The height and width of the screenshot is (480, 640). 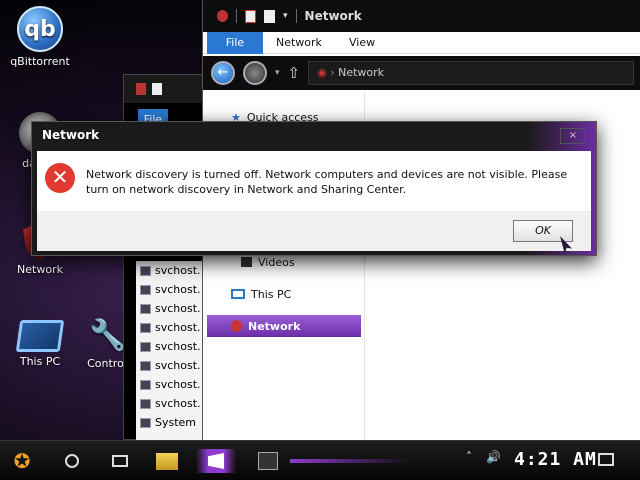 I want to click on desktop-icon-qbittorrent: qb qBittorrent, so click(x=40, y=37).